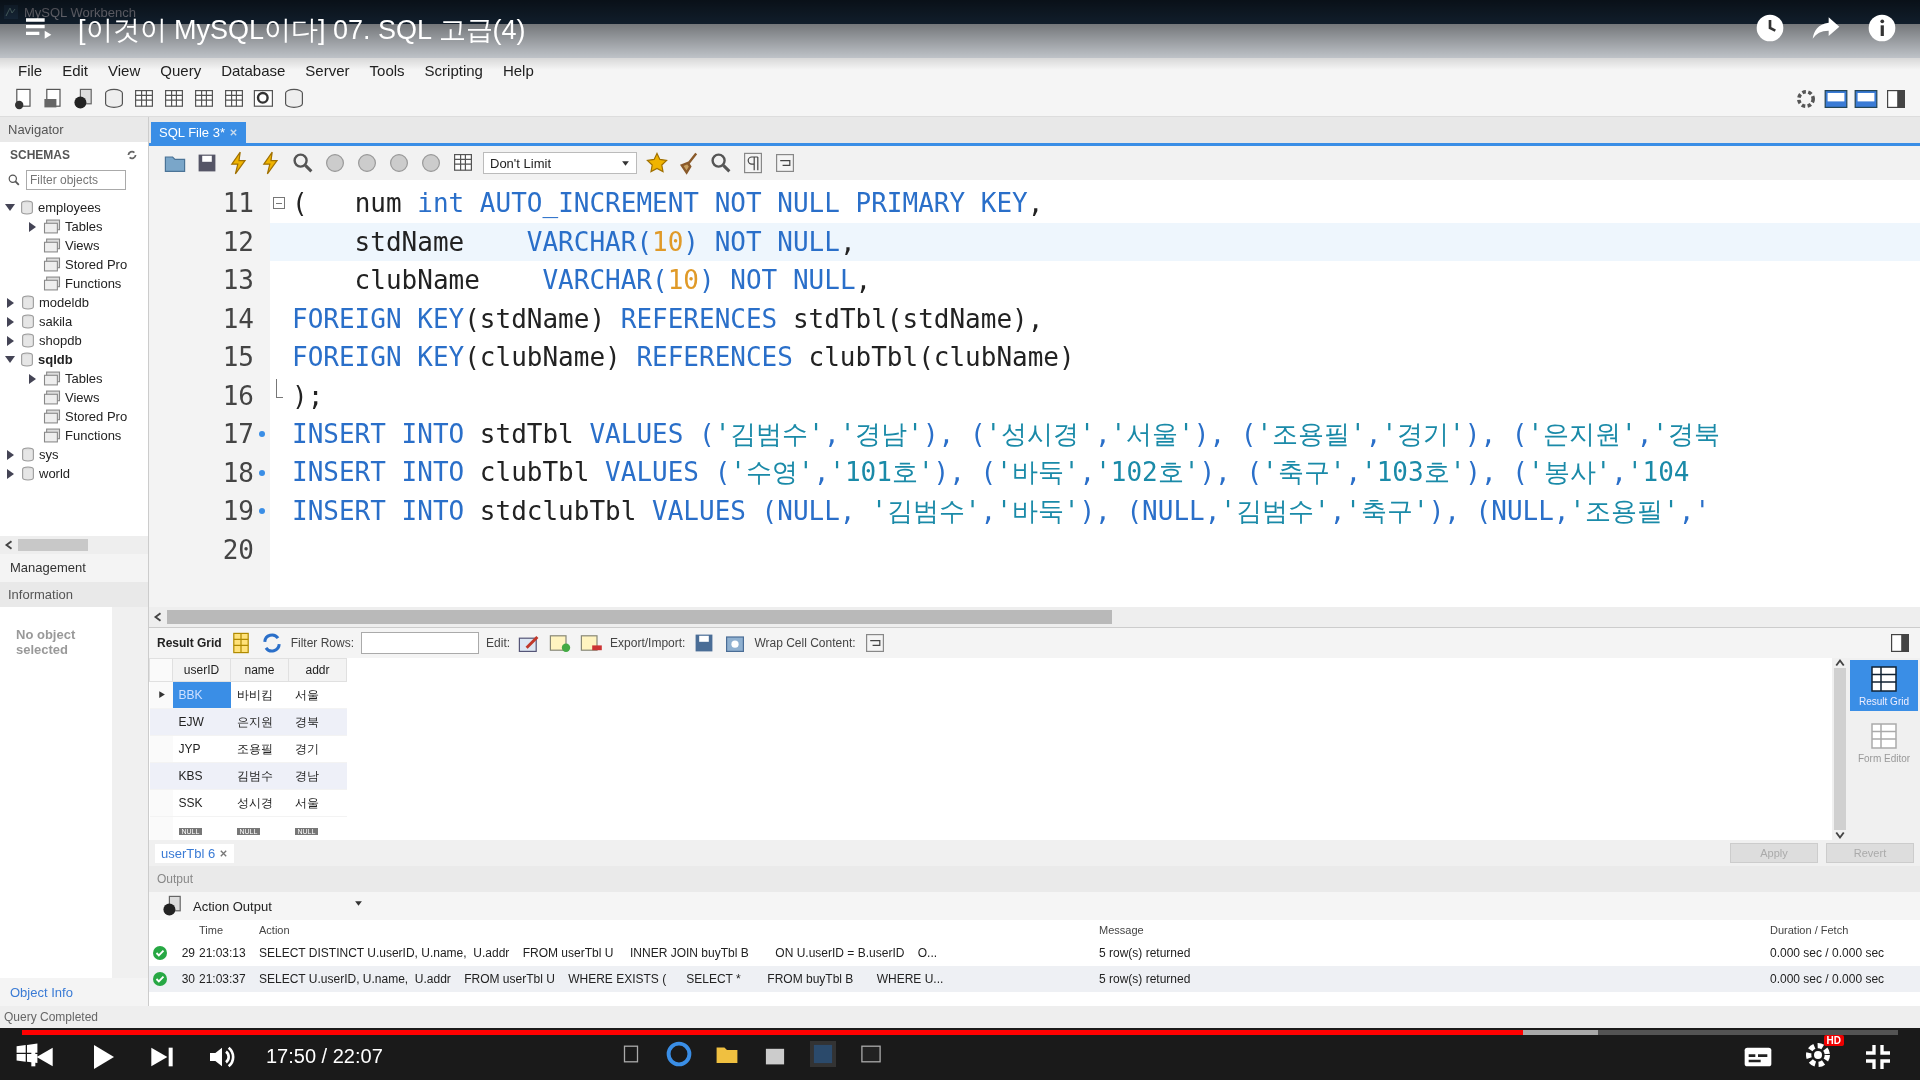 This screenshot has height=1080, width=1920. I want to click on limit-dropdown: Don't Limit, so click(560, 163).